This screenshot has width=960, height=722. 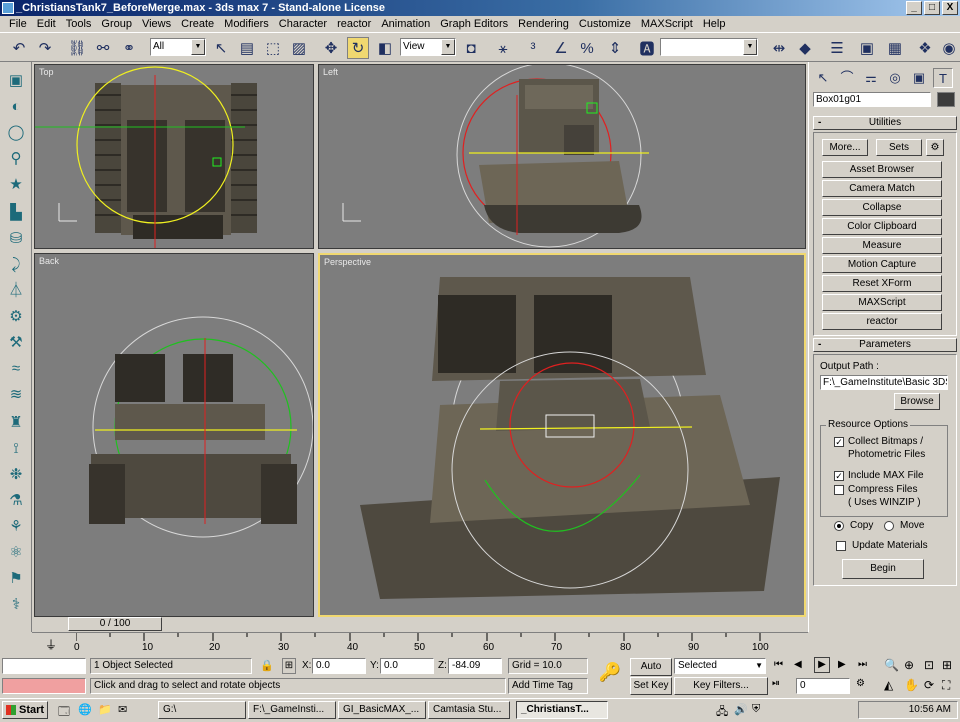 I want to click on object-color-swatch, so click(x=946, y=99).